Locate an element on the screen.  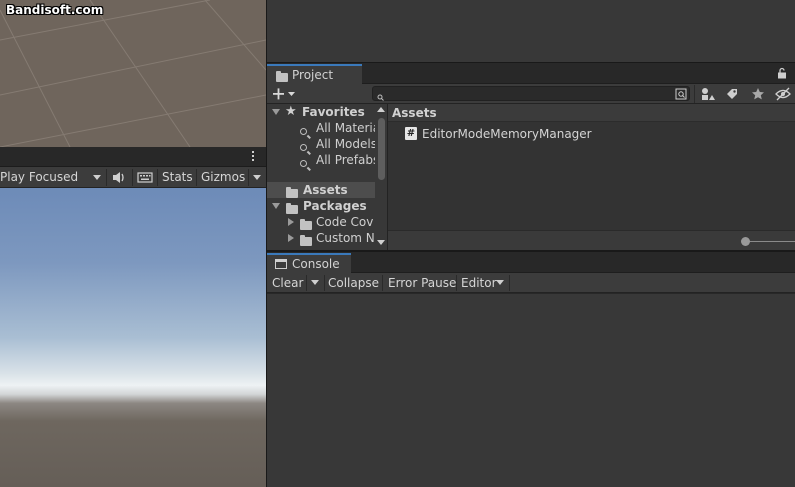
clear-options-dropdown is located at coordinates (315, 283).